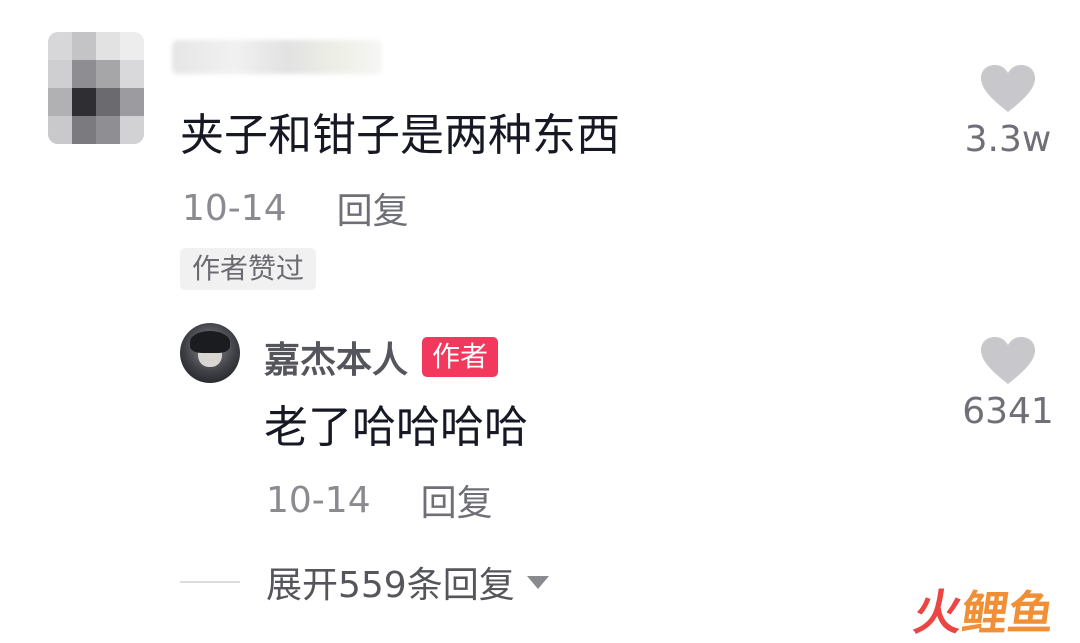  I want to click on reply-username: 嘉杰本人, so click(336, 357).